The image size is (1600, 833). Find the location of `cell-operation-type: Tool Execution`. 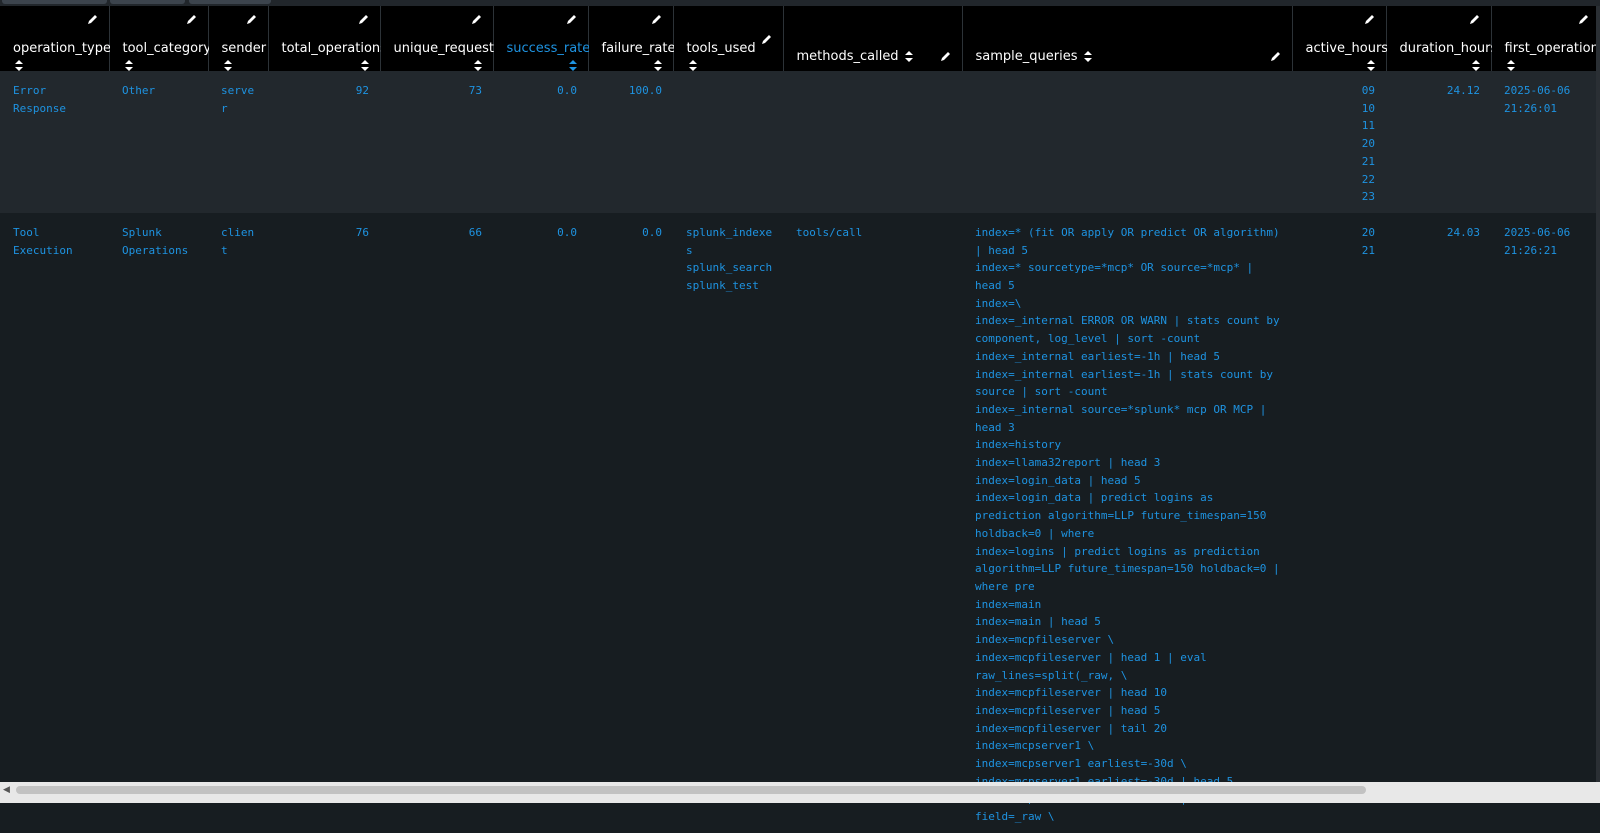

cell-operation-type: Tool Execution is located at coordinates (54, 522).